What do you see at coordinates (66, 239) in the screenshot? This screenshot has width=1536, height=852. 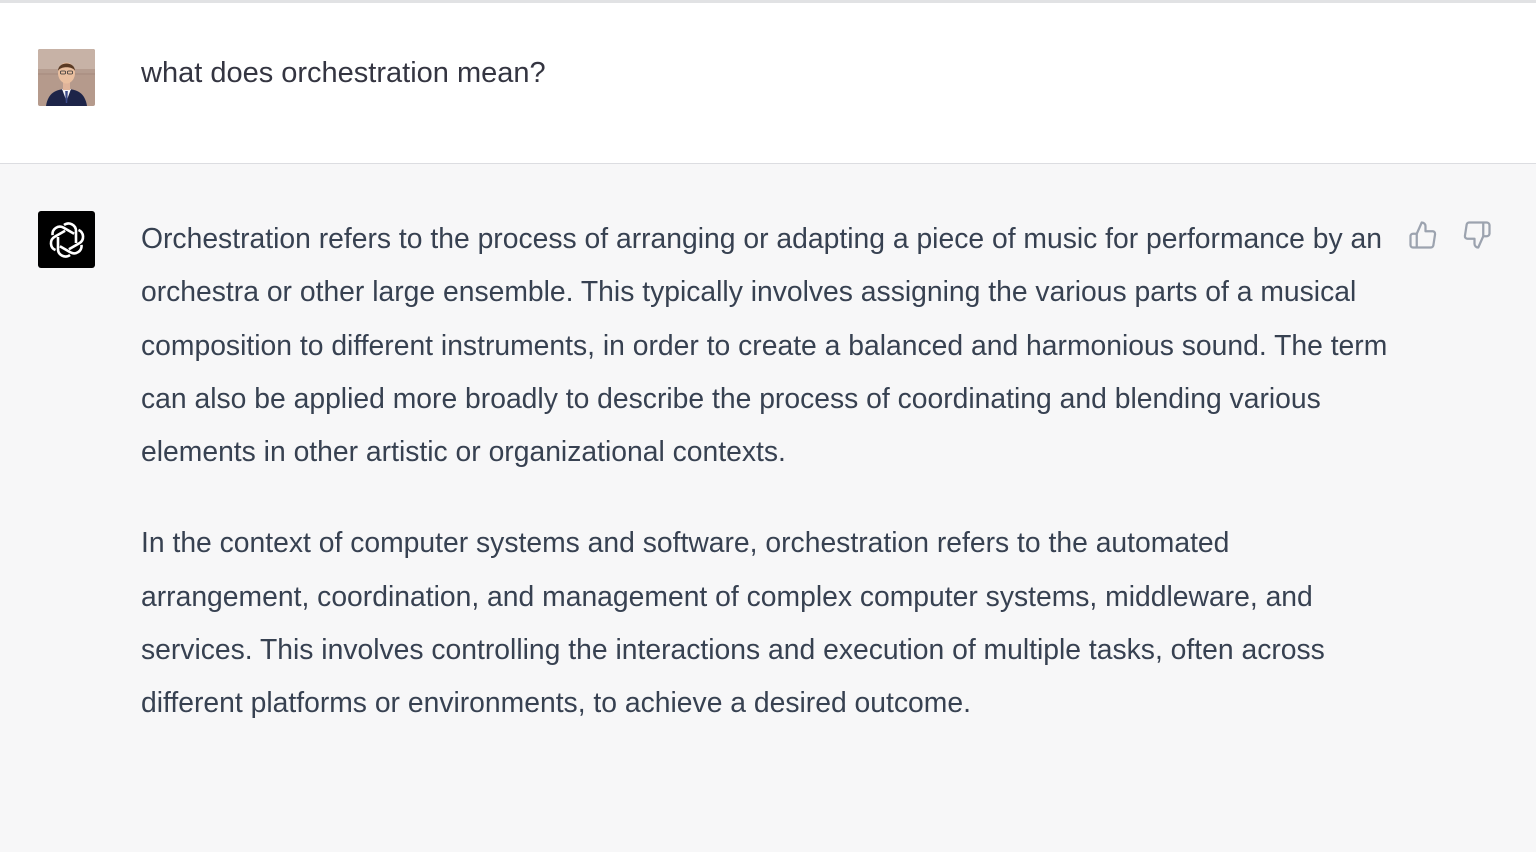 I see `openai-logo-icon` at bounding box center [66, 239].